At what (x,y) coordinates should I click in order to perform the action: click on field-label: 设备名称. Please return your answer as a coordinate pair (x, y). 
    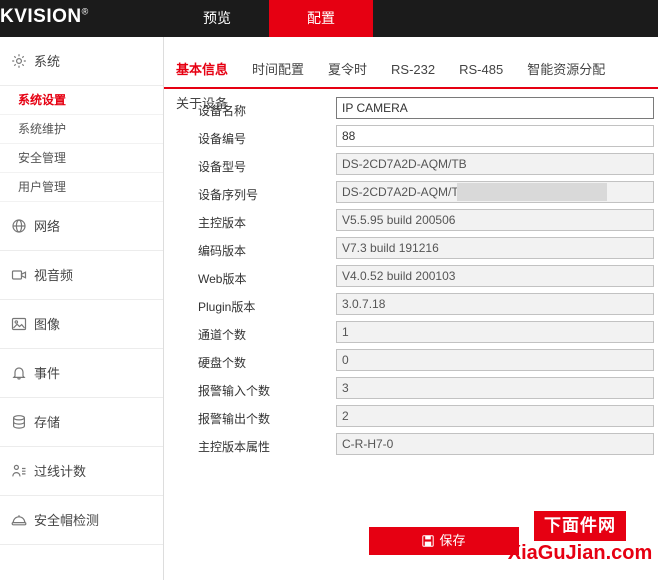
    Looking at the image, I should click on (222, 111).